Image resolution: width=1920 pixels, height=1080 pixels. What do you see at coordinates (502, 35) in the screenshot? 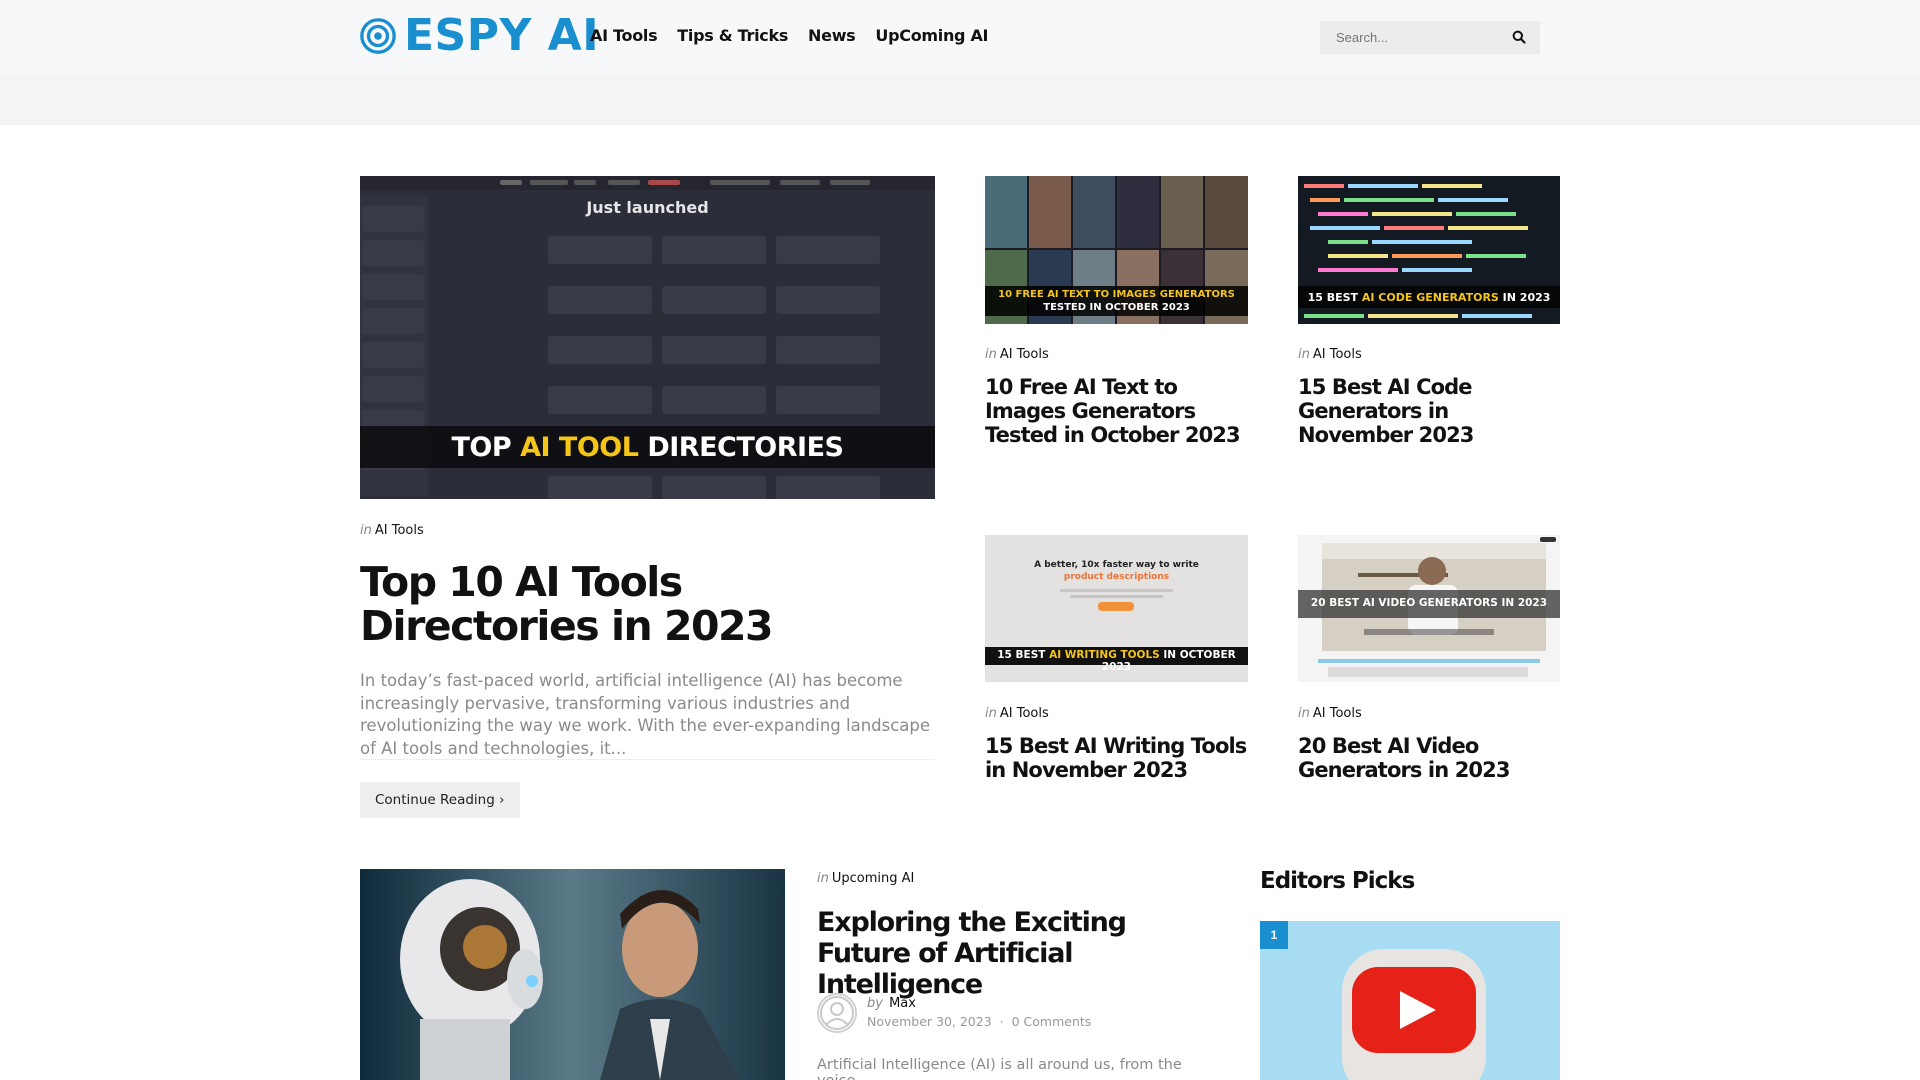
I see `logo-text: ESPY AI` at bounding box center [502, 35].